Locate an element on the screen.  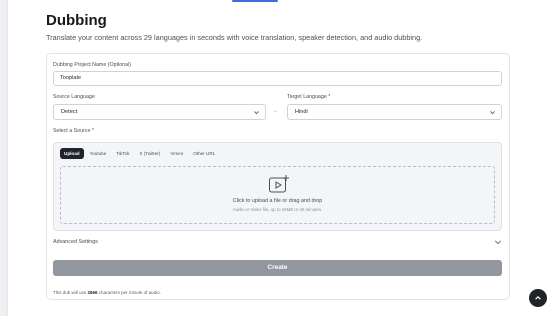
advanced-settings-label: Advanced Settings is located at coordinates (75, 242).